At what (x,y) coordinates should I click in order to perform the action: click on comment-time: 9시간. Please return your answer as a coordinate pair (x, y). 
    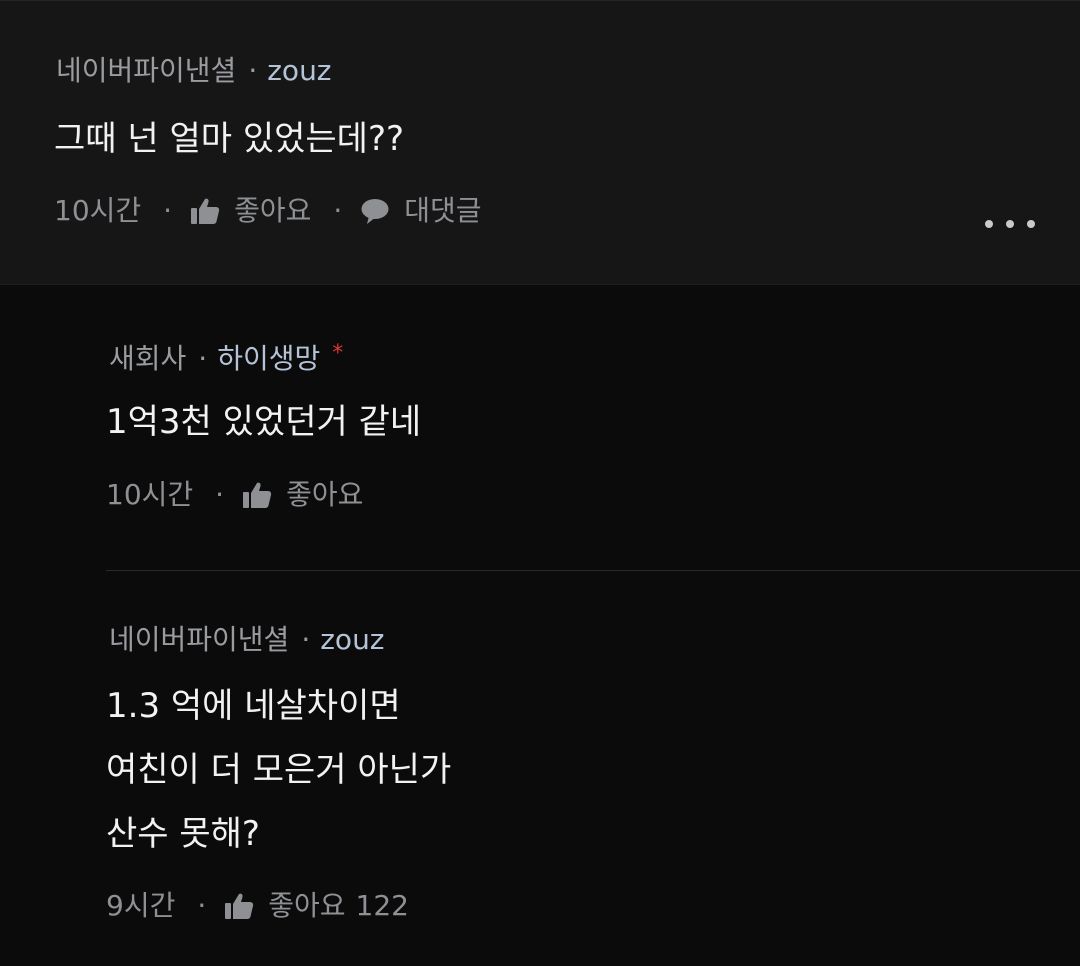
    Looking at the image, I should click on (141, 905).